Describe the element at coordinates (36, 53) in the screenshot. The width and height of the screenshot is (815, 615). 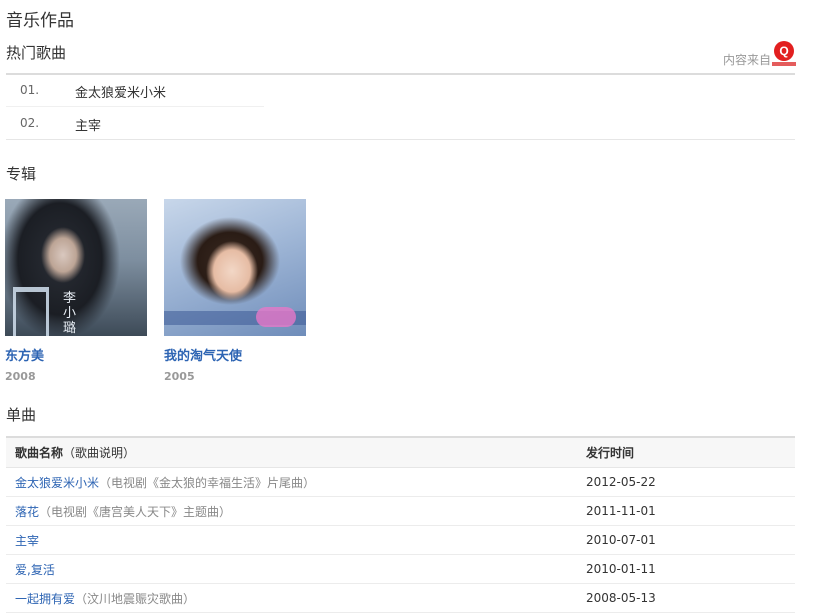
I see `hot-songs-heading: 热门歌曲` at that location.